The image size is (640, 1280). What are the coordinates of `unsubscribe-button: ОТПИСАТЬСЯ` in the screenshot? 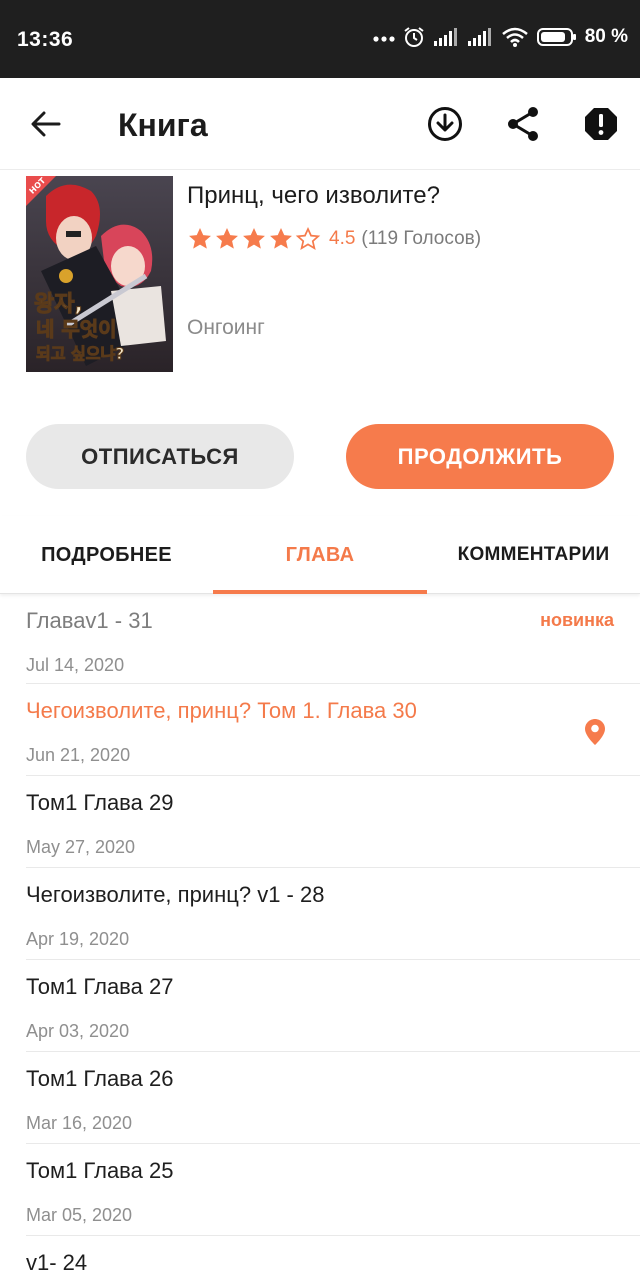 It's located at (160, 456).